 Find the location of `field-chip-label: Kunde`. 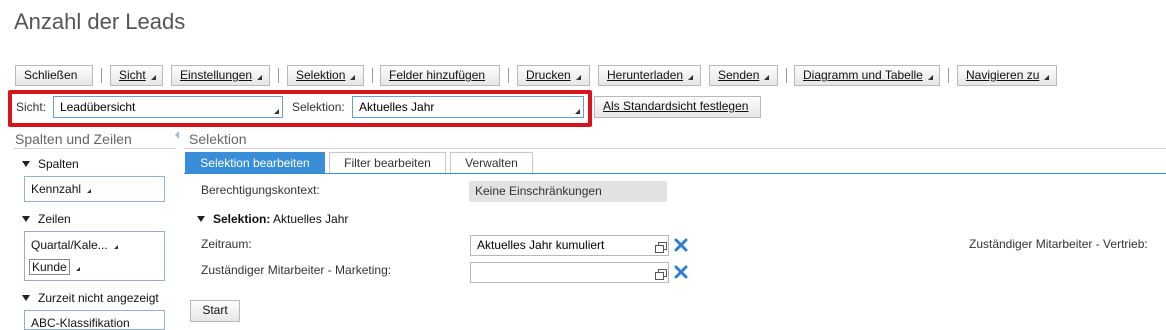

field-chip-label: Kunde is located at coordinates (49, 267).